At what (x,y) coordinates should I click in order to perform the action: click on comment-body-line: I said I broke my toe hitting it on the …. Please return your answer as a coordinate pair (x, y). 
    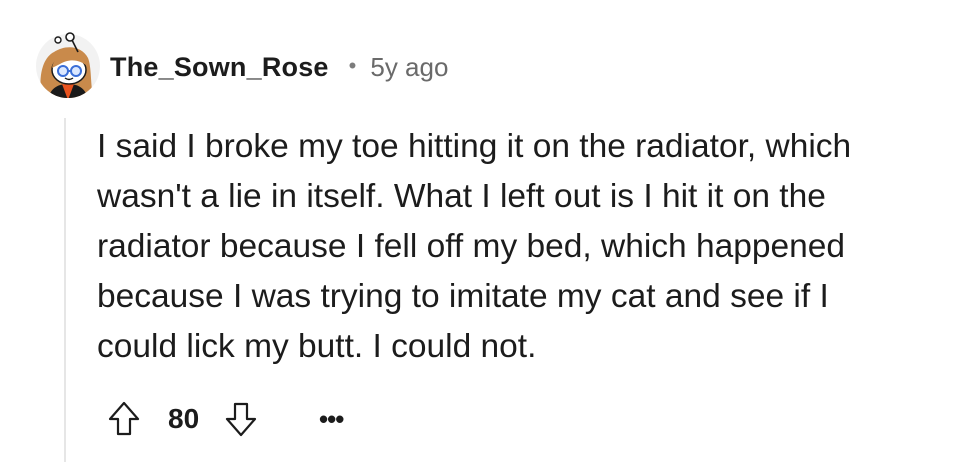
    Looking at the image, I should click on (474, 146).